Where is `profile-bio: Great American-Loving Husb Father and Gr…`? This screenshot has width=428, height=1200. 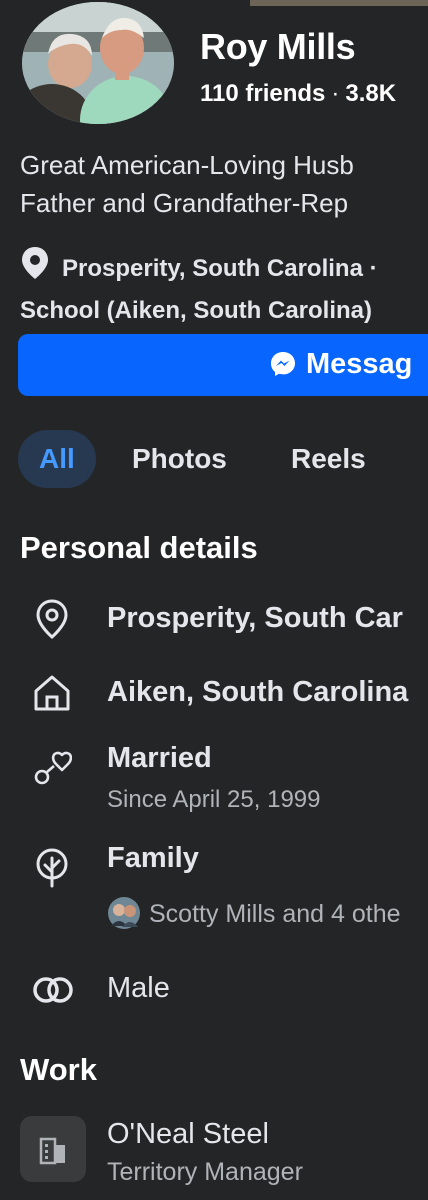 profile-bio: Great American-Loving Husb Father and Gr… is located at coordinates (187, 184).